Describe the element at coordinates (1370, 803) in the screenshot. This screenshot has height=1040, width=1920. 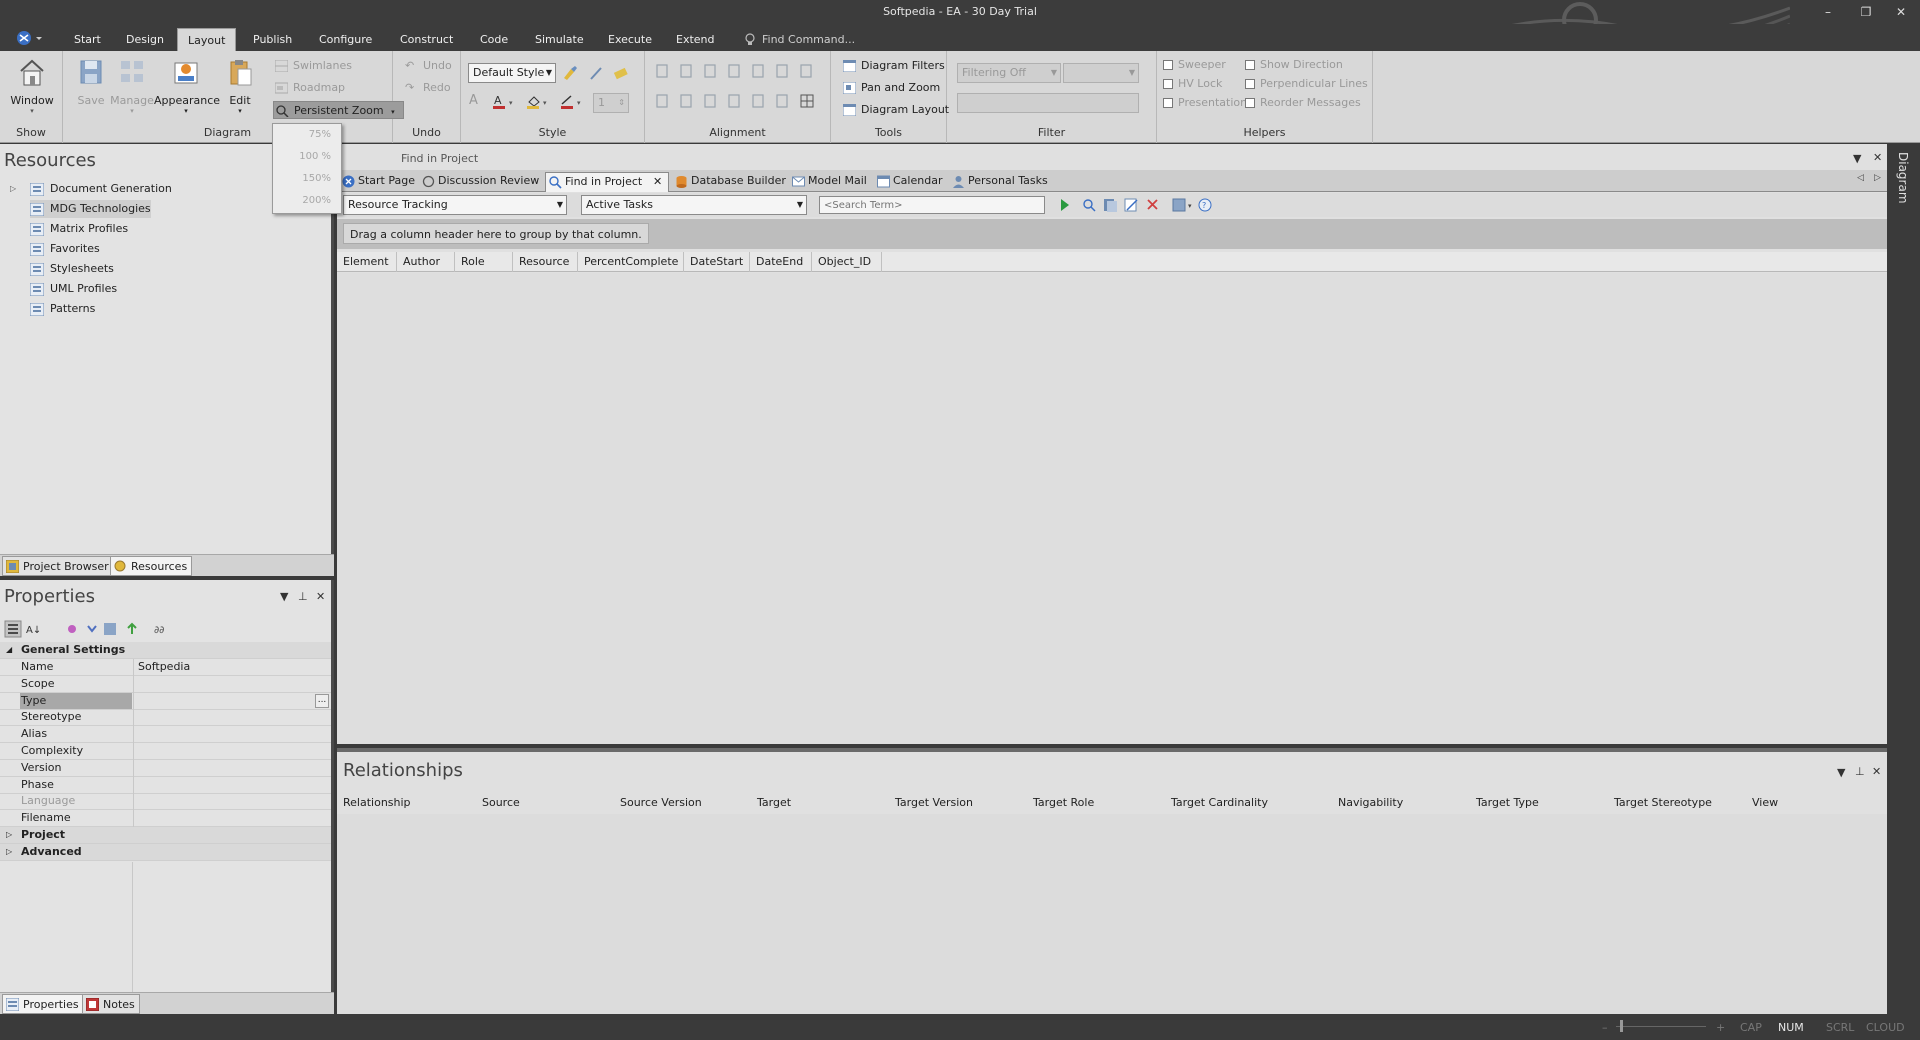
I see `column-header-navigability: Navigability` at that location.